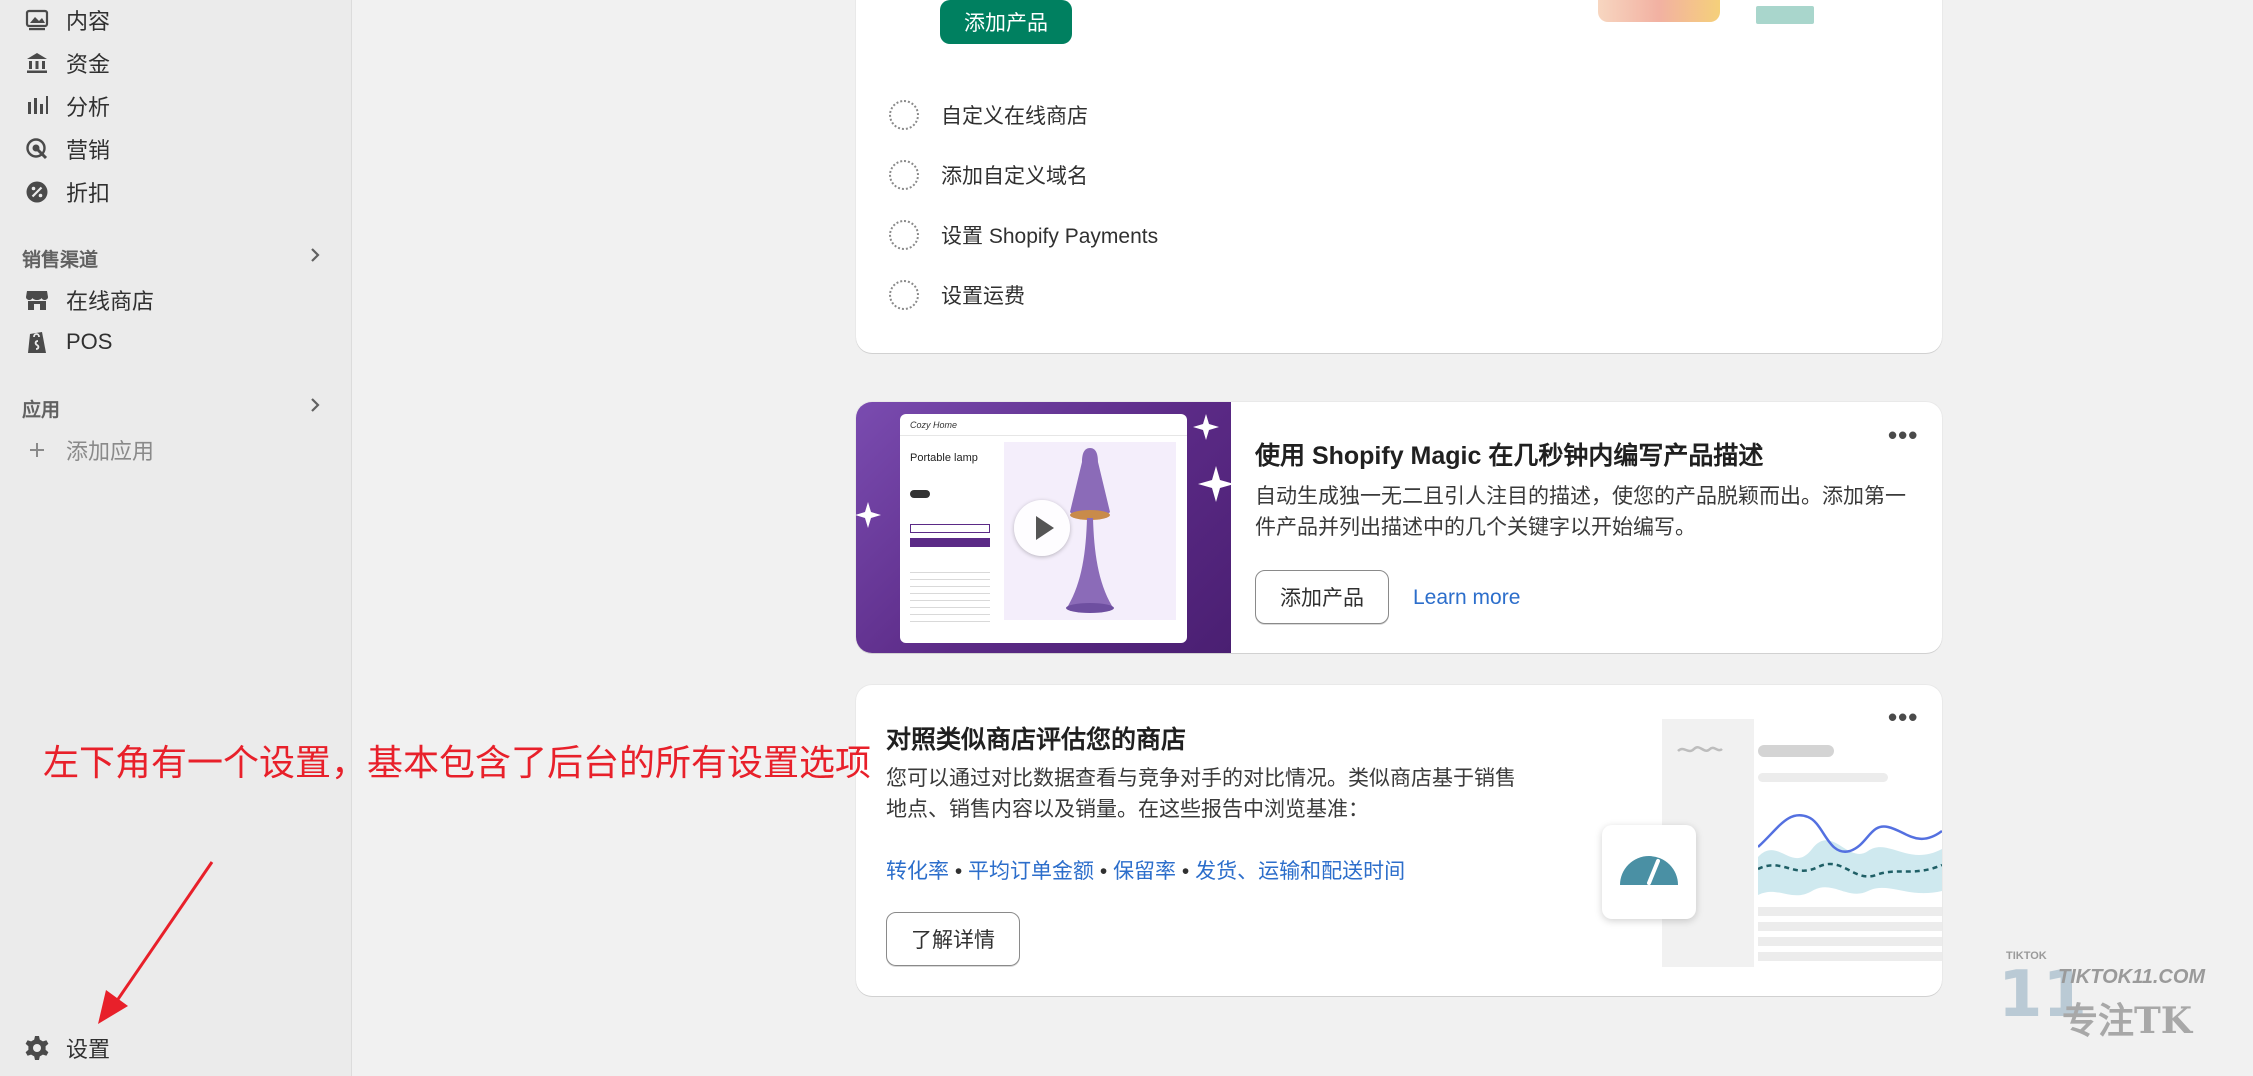  What do you see at coordinates (156, 942) in the screenshot?
I see `annotation-arrow-icon` at bounding box center [156, 942].